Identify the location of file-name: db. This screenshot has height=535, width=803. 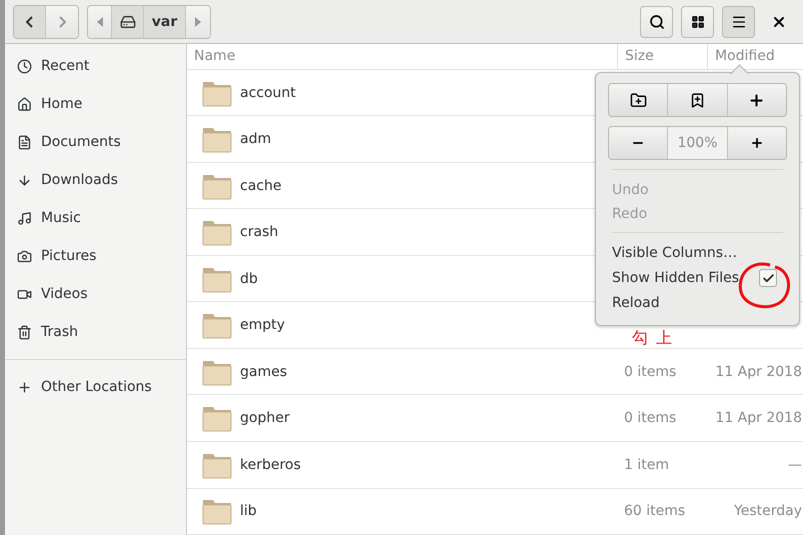
(249, 278).